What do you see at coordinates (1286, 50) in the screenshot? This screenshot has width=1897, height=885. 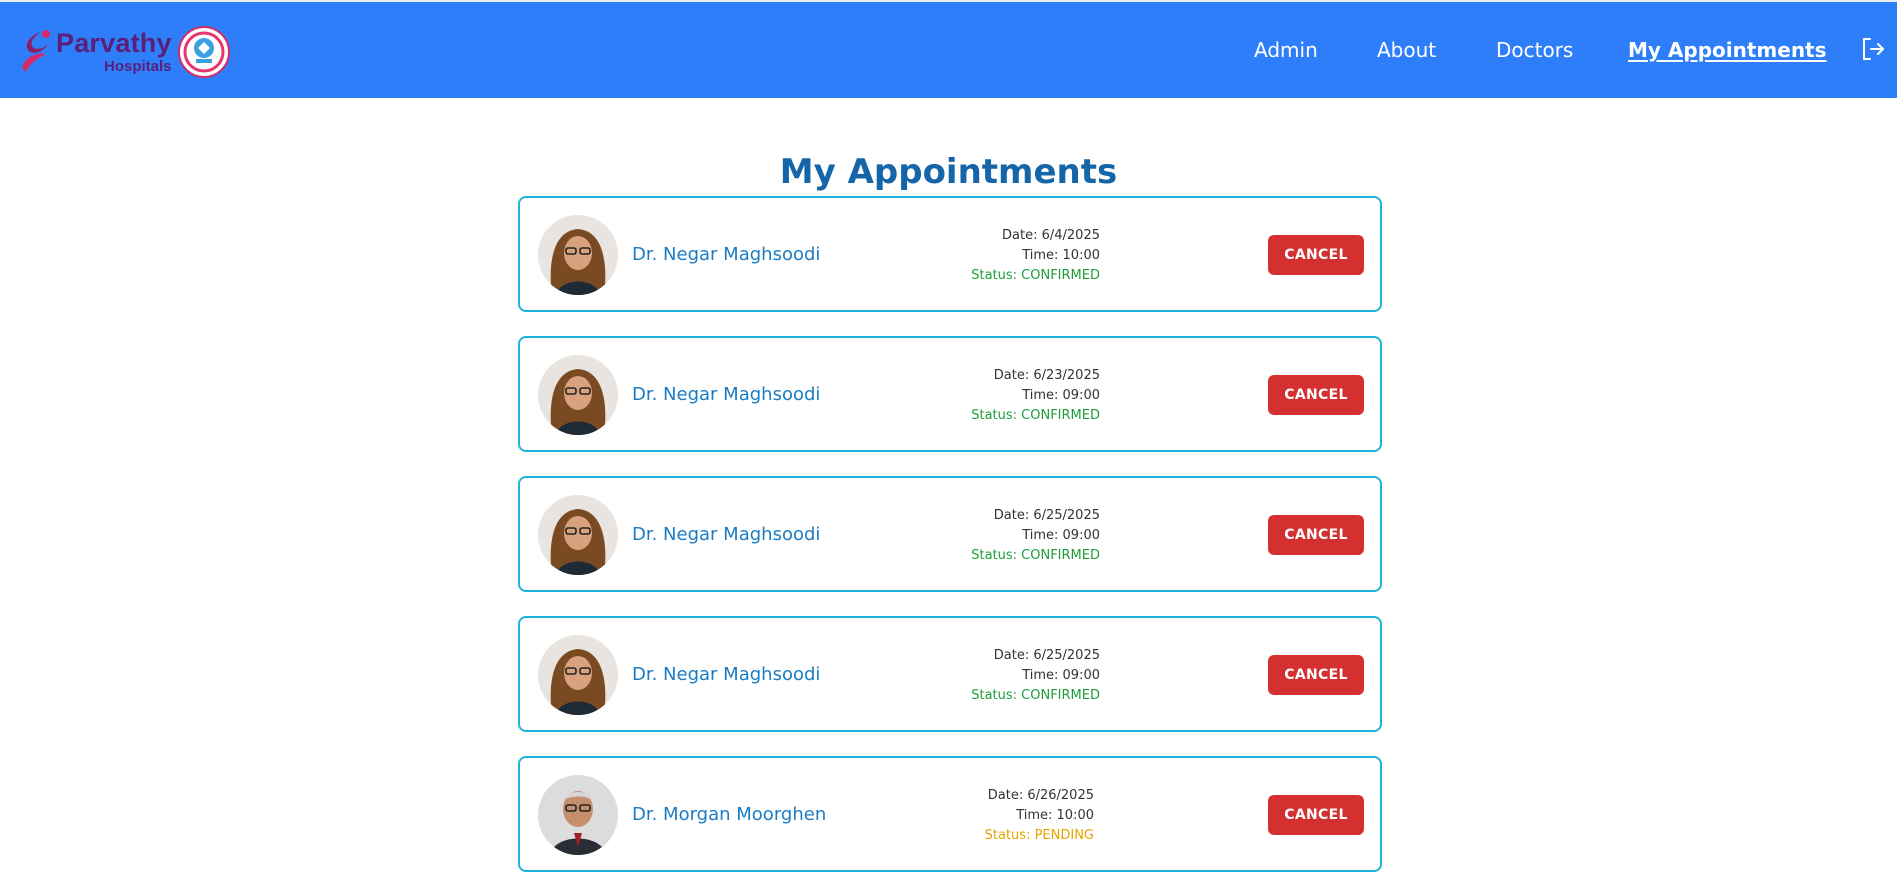 I see `nav-admin: Admin` at bounding box center [1286, 50].